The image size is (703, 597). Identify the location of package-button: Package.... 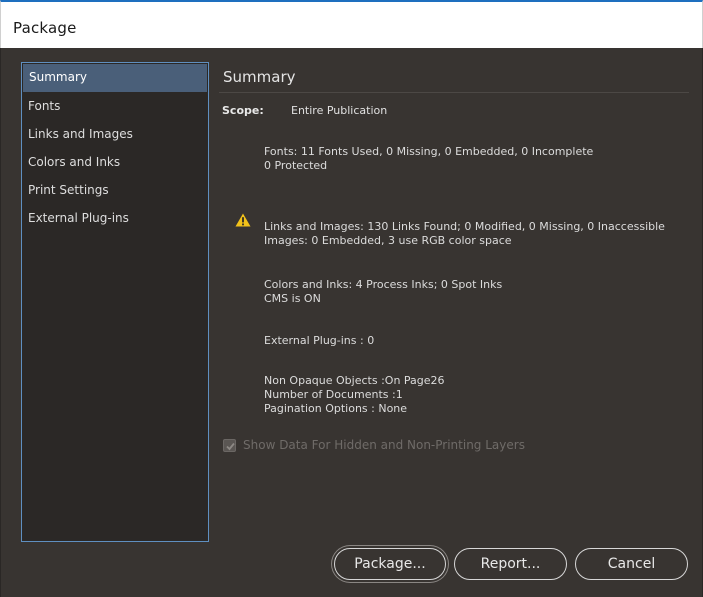
(390, 564).